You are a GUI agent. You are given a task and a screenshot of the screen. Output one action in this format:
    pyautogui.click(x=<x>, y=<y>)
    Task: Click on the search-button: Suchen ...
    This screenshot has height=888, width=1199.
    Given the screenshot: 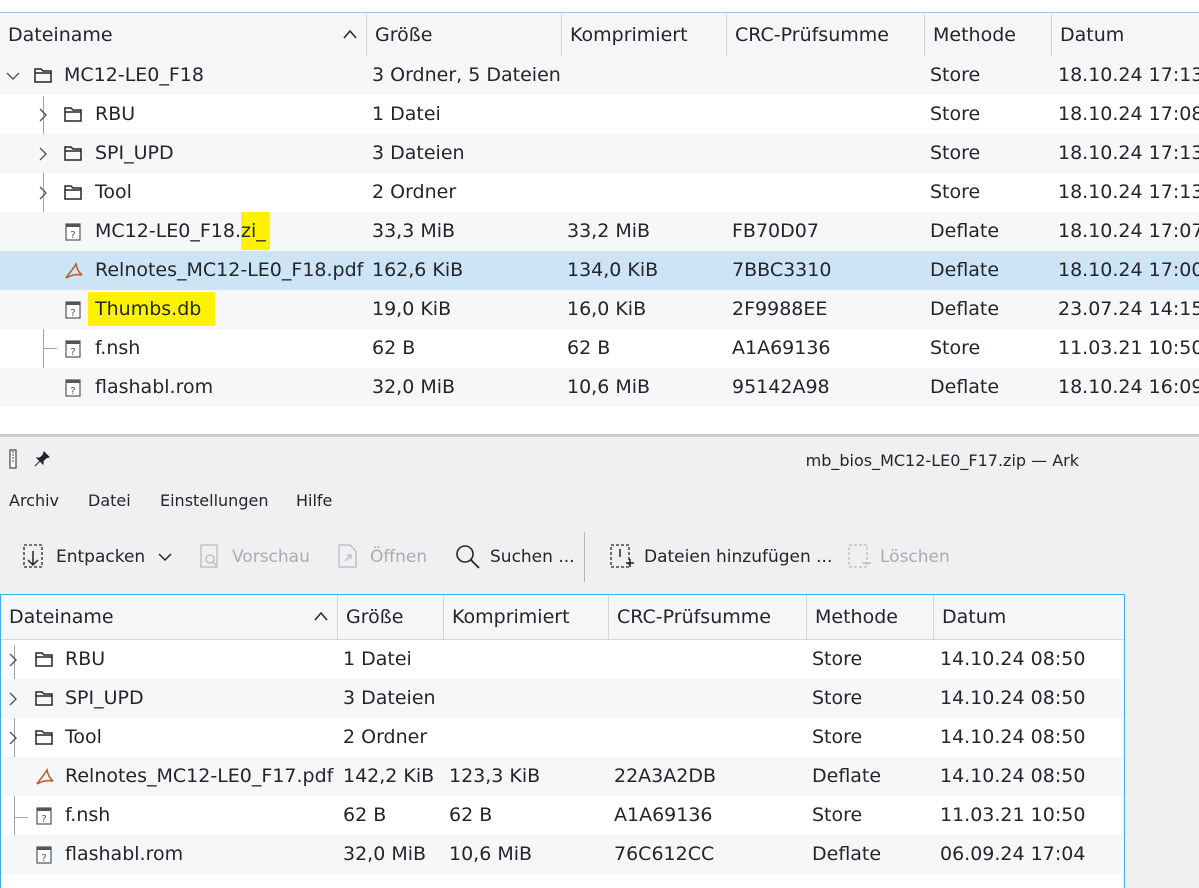 What is the action you would take?
    pyautogui.click(x=532, y=557)
    